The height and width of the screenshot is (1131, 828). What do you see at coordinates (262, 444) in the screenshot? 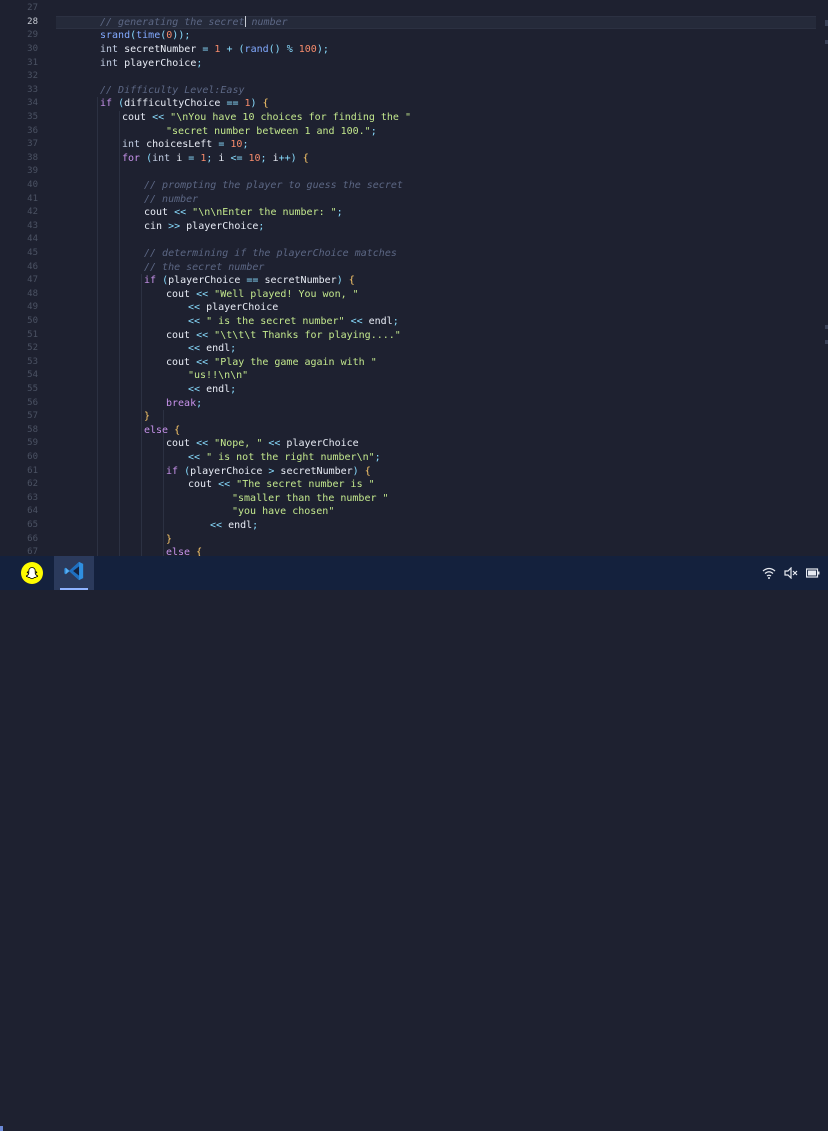
I see `code-line: cout << "Nope, " << playerChoice` at bounding box center [262, 444].